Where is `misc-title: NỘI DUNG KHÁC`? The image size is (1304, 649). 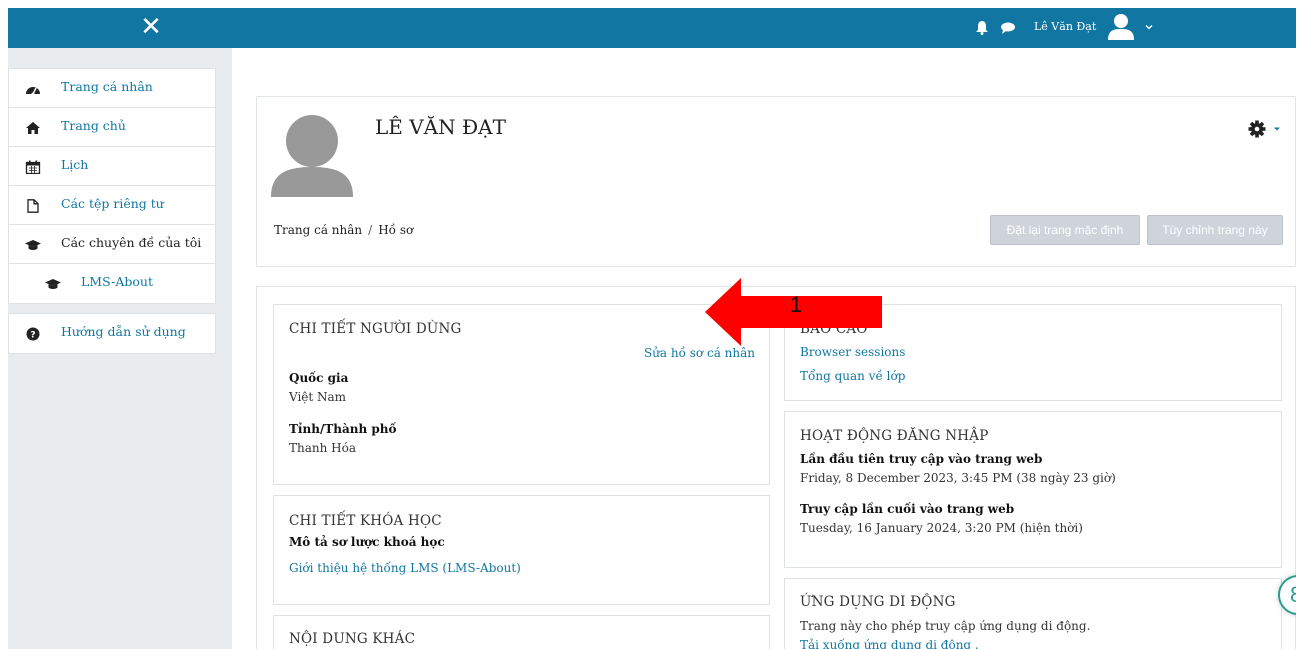 misc-title: NỘI DUNG KHÁC is located at coordinates (352, 639).